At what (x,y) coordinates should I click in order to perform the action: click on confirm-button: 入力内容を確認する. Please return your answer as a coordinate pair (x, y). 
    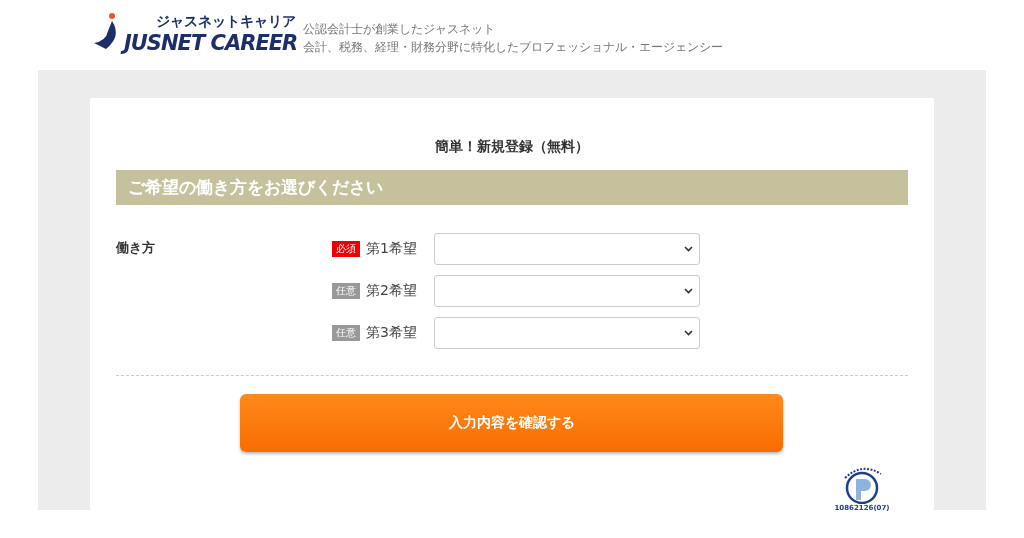
    Looking at the image, I should click on (511, 423).